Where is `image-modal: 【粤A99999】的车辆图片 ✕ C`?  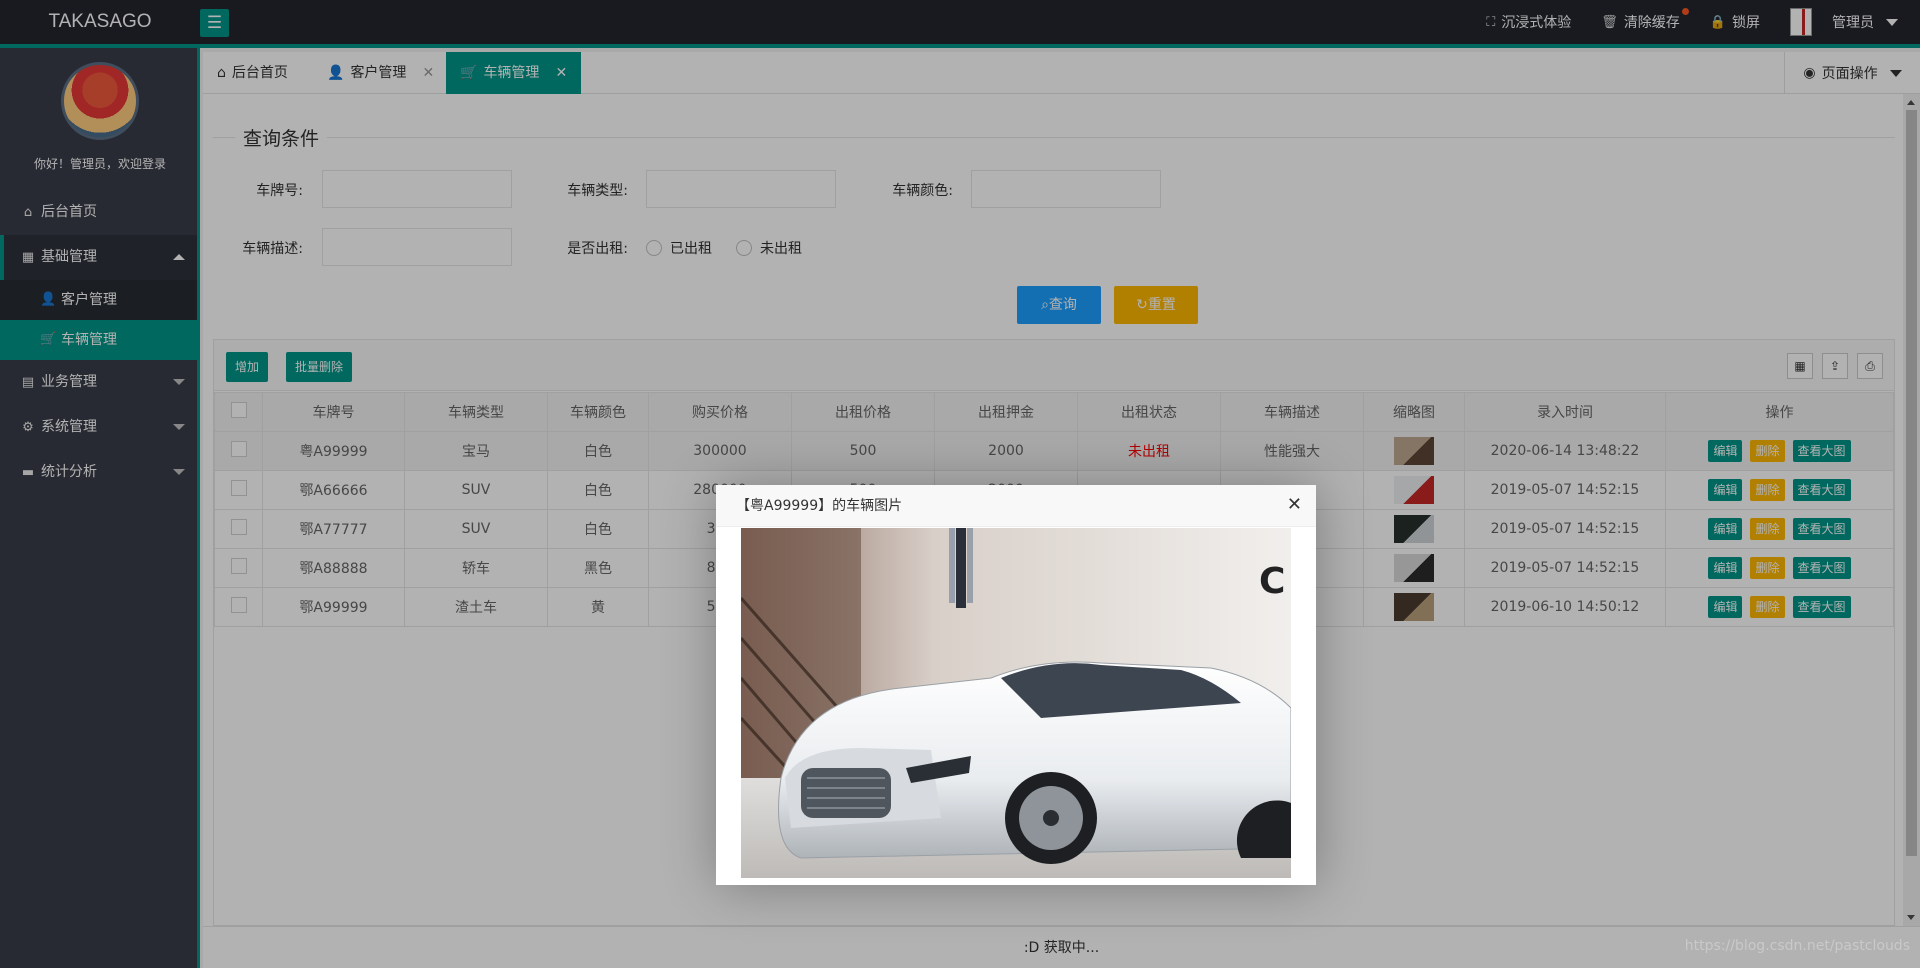 image-modal: 【粤A99999】的车辆图片 ✕ C is located at coordinates (1016, 685).